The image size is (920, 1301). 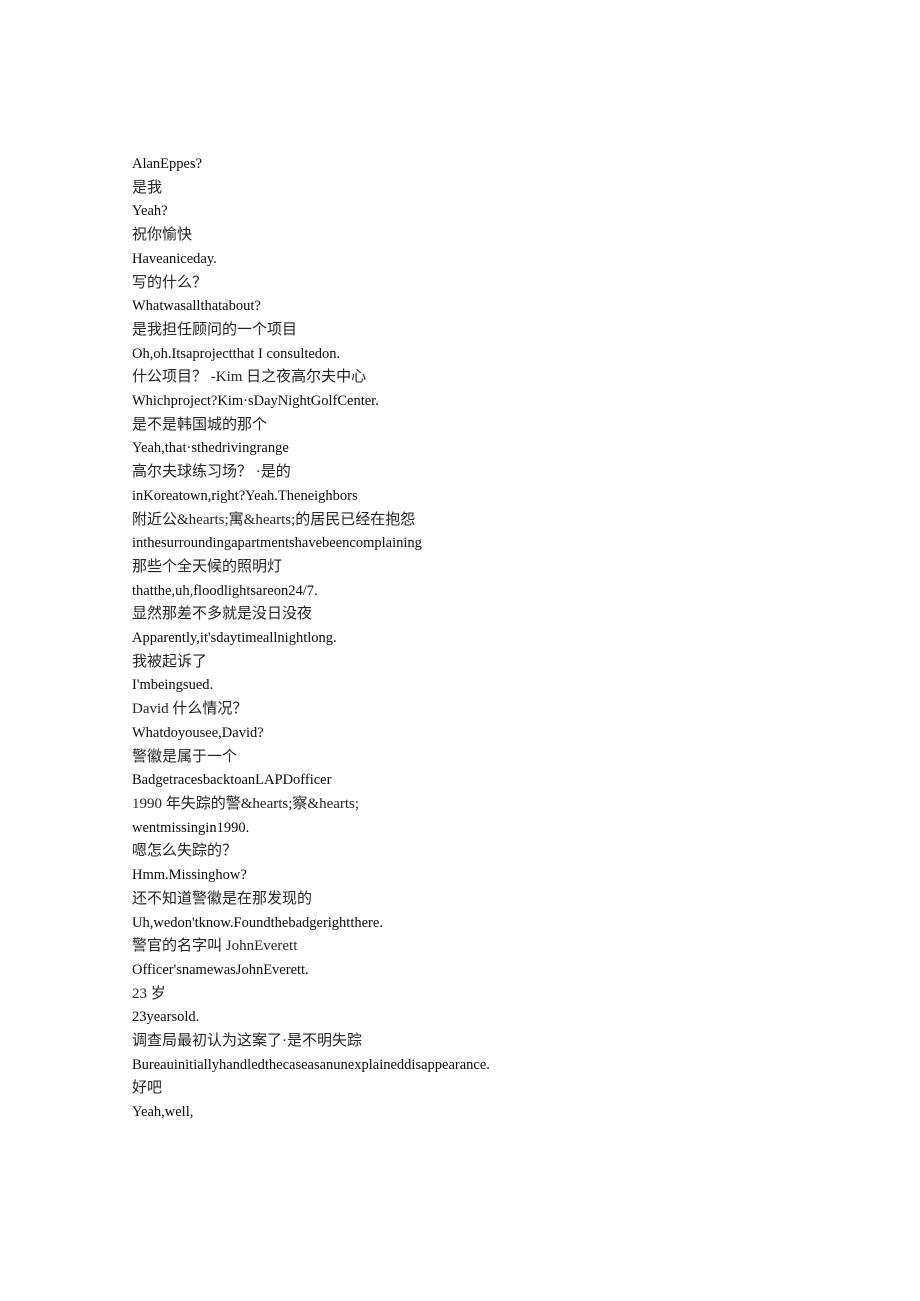 I want to click on transcript-line: 高尔夫球练习场？ ·是的, so click(x=211, y=472).